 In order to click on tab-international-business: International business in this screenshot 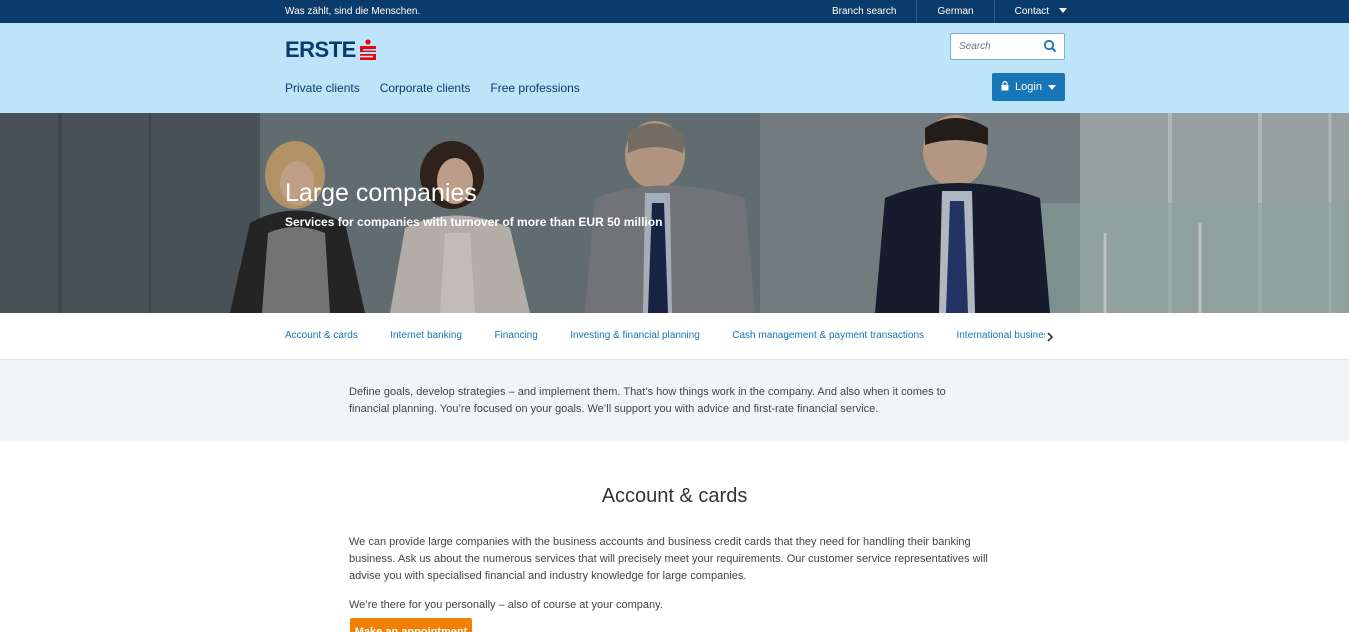, I will do `click(1000, 336)`.